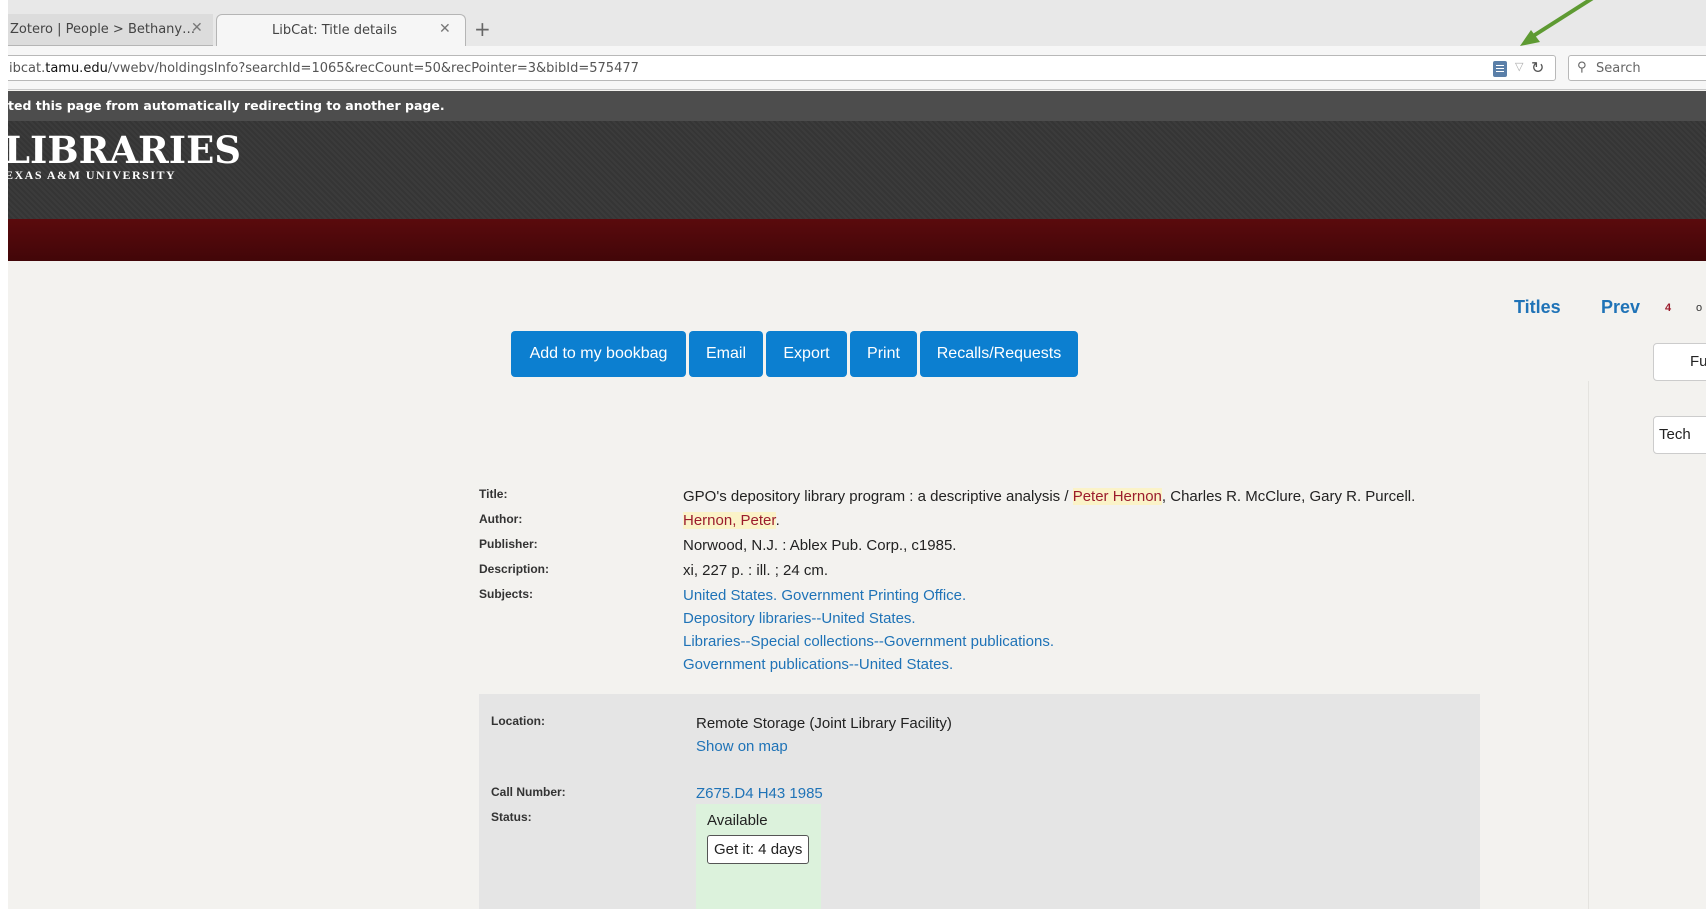  Describe the element at coordinates (1620, 307) in the screenshot. I see `prev-link: Prev` at that location.